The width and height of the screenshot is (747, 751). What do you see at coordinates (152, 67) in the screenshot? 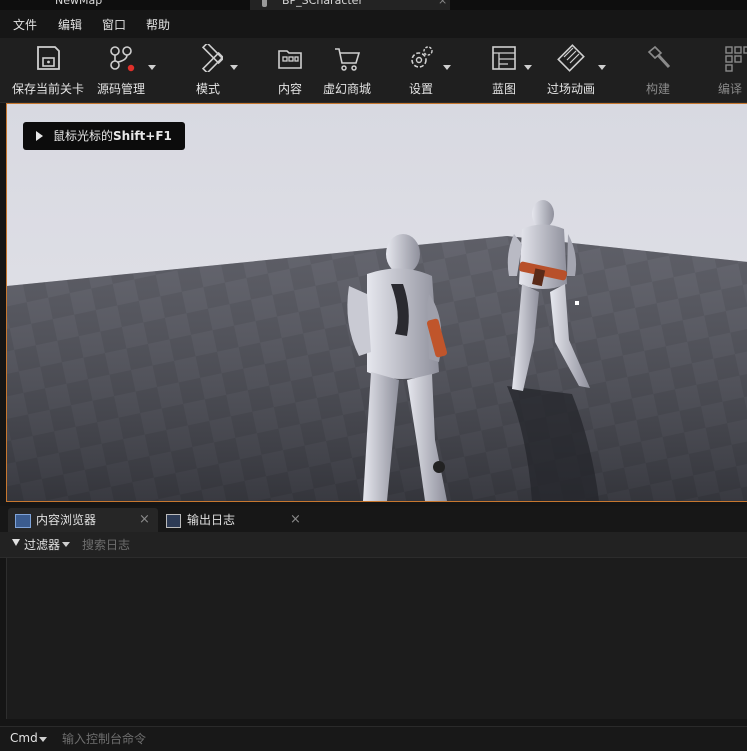
I see `source-control-dropdown-icon` at bounding box center [152, 67].